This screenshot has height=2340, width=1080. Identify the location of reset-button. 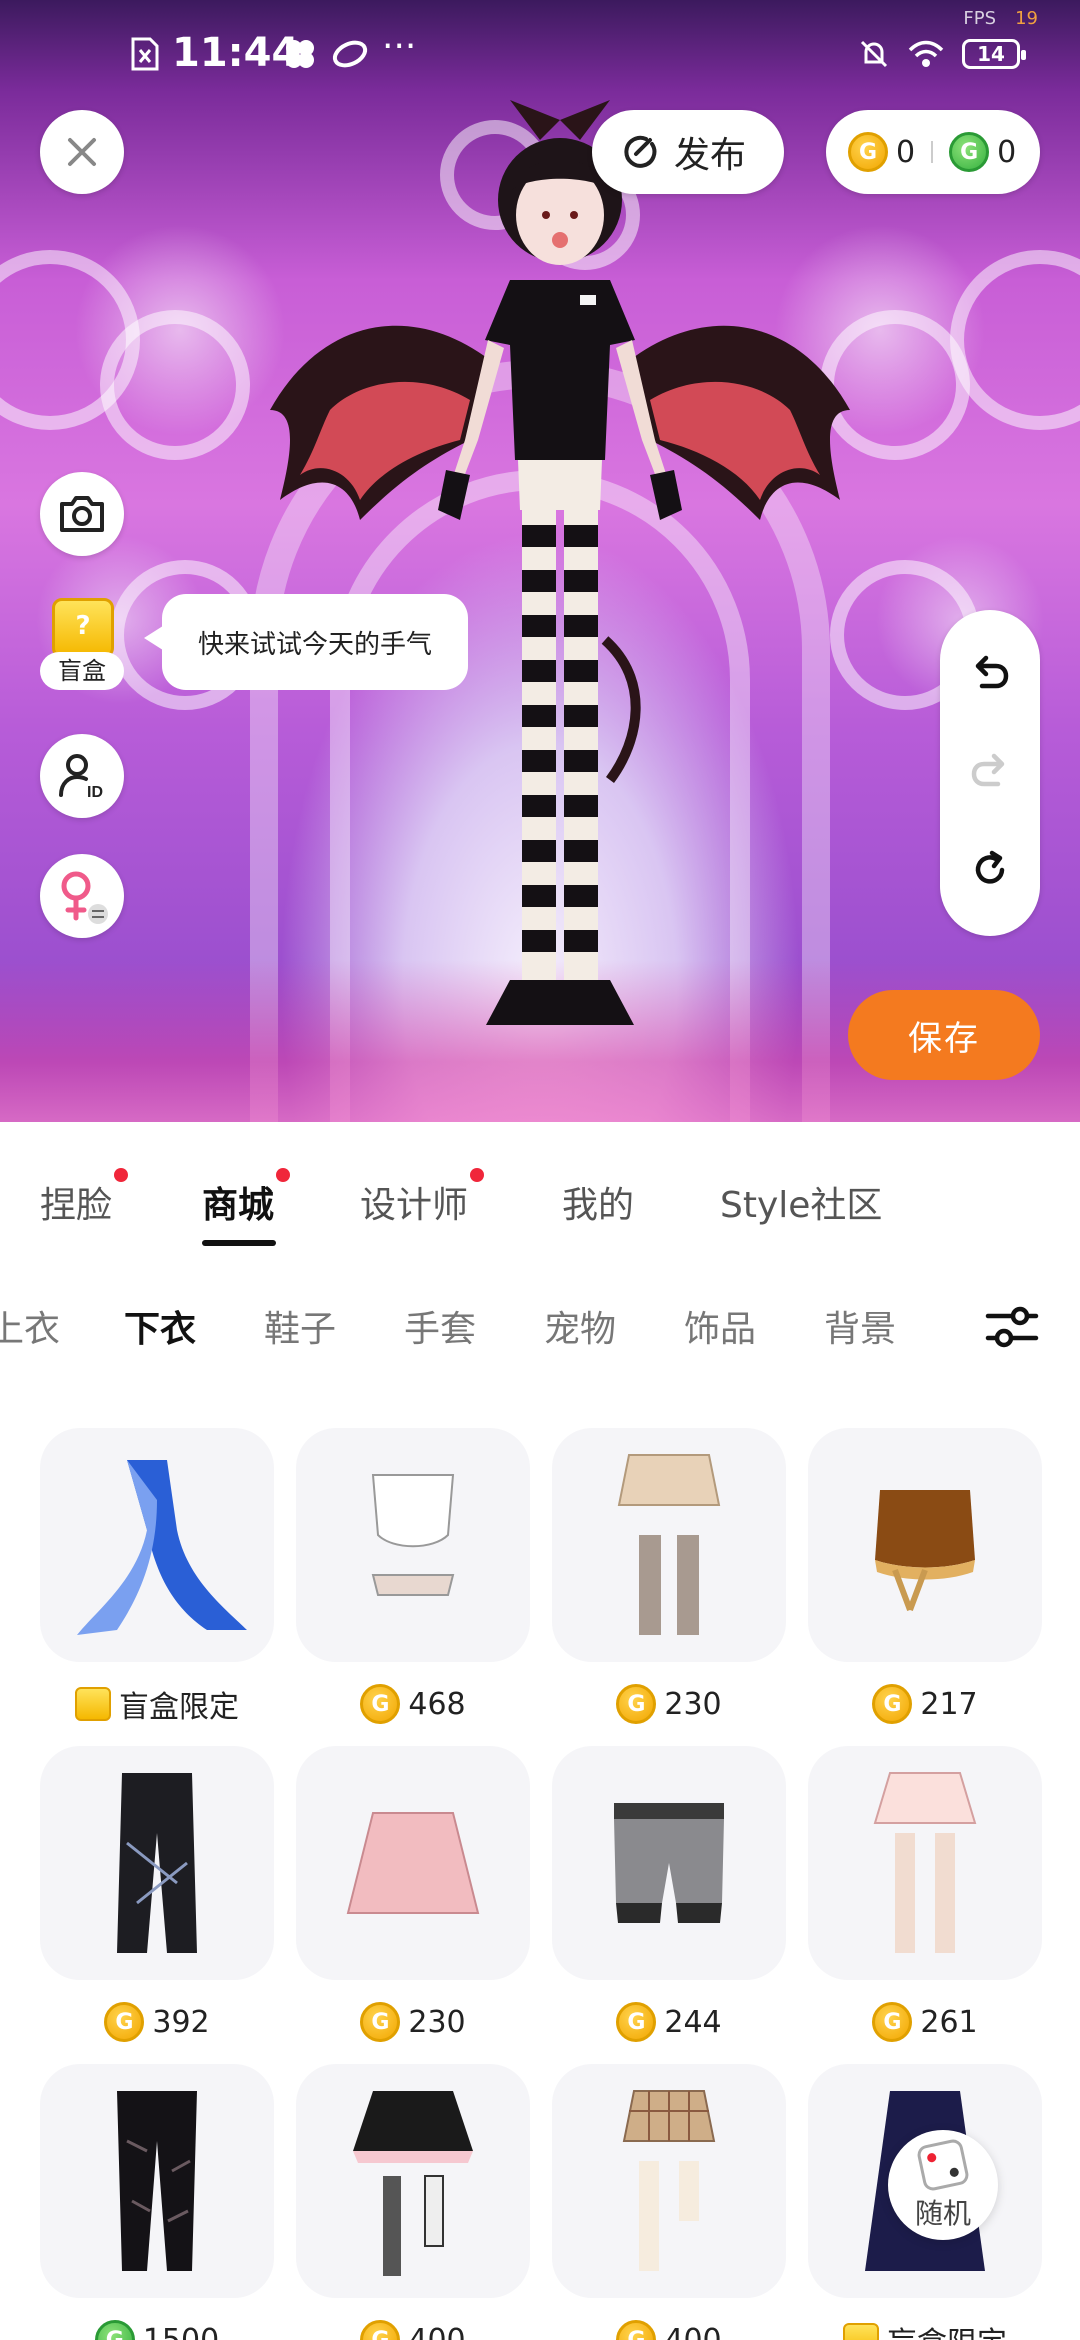
(990, 870).